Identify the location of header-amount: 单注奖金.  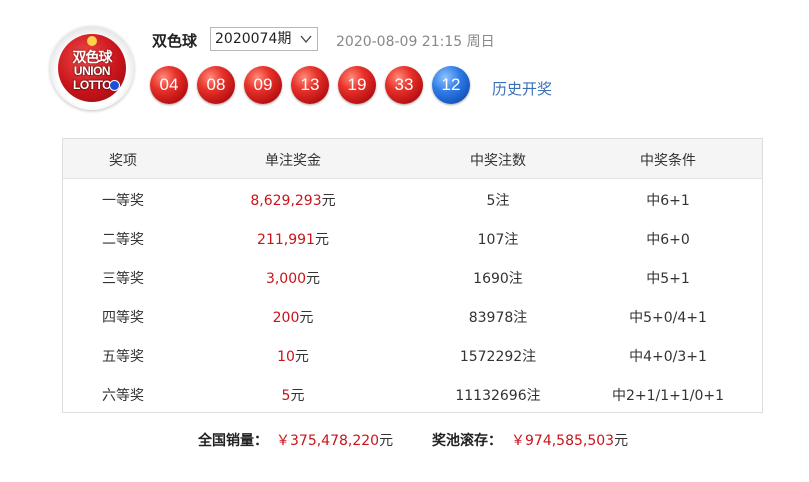
(293, 161).